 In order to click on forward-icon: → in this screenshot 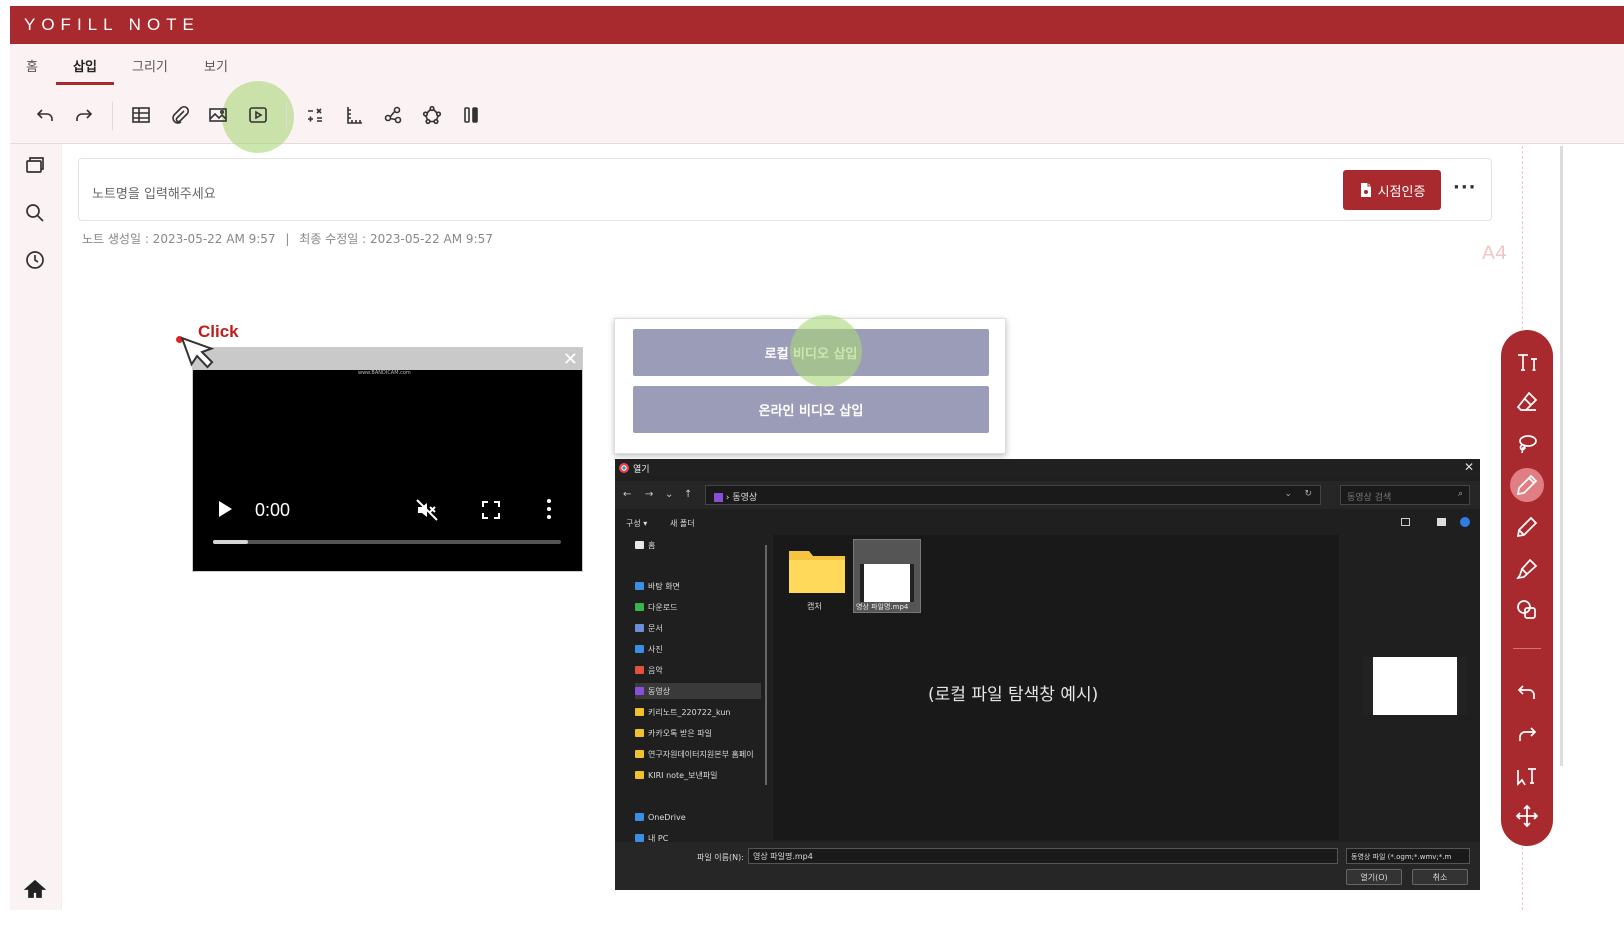, I will do `click(649, 494)`.